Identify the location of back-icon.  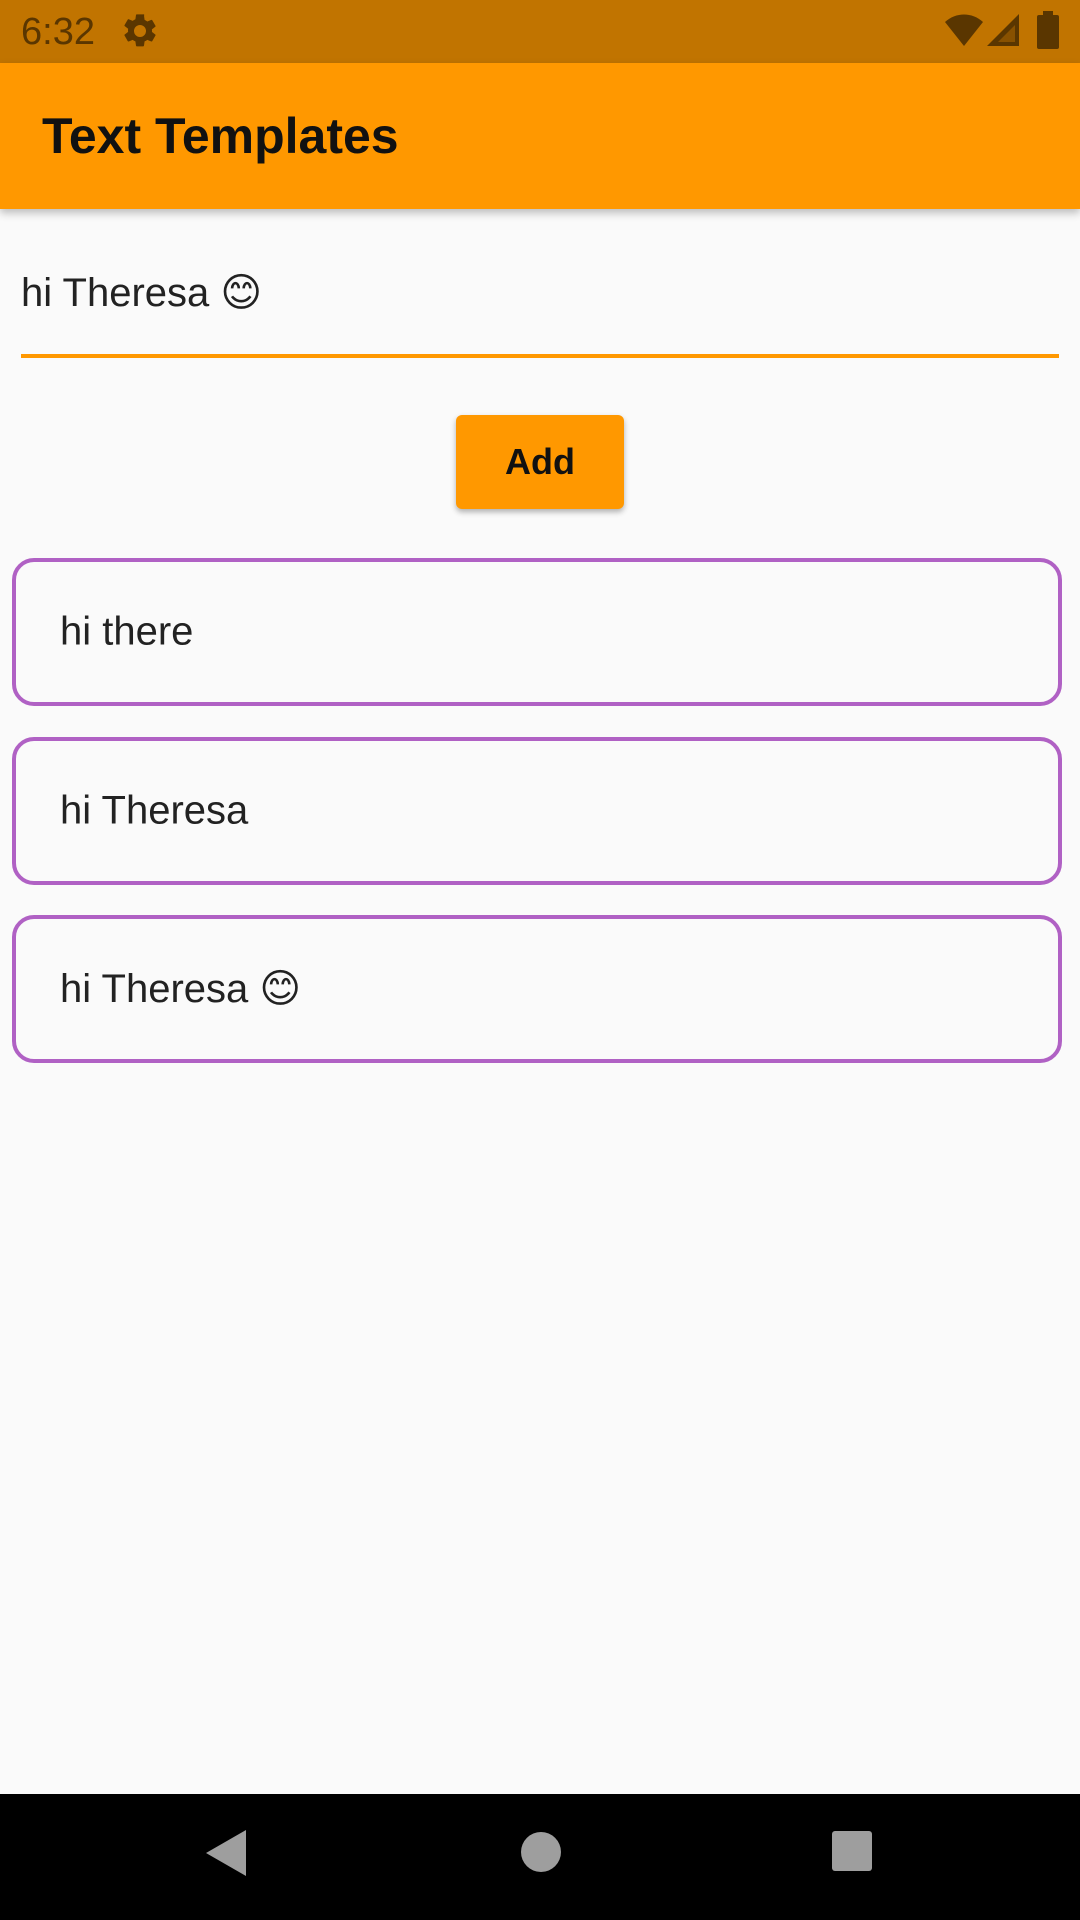
(226, 1853).